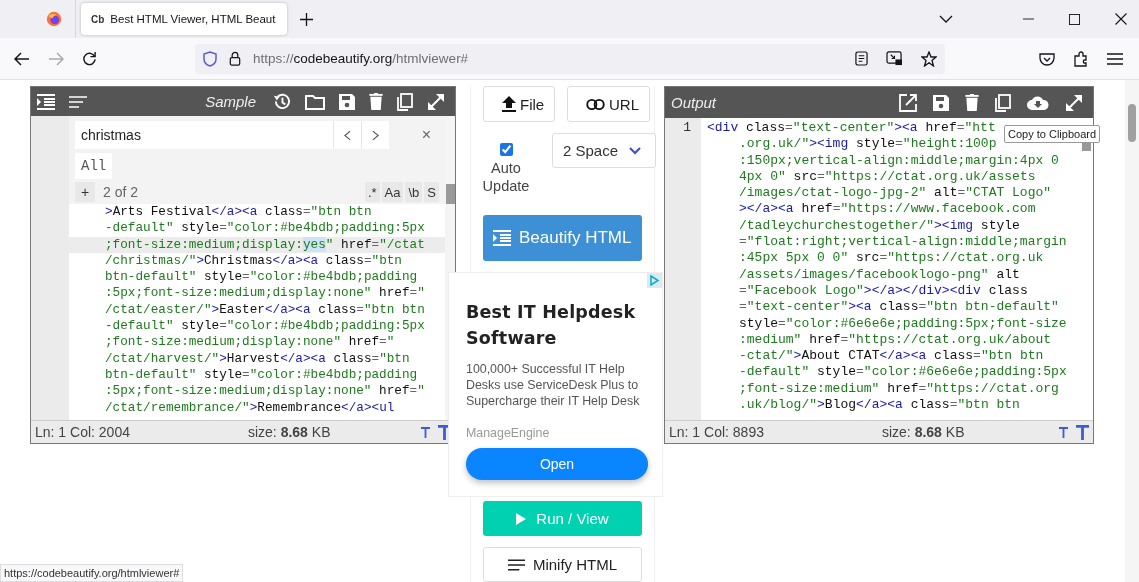 The image size is (1139, 582). What do you see at coordinates (89, 58) in the screenshot?
I see `reload-icon` at bounding box center [89, 58].